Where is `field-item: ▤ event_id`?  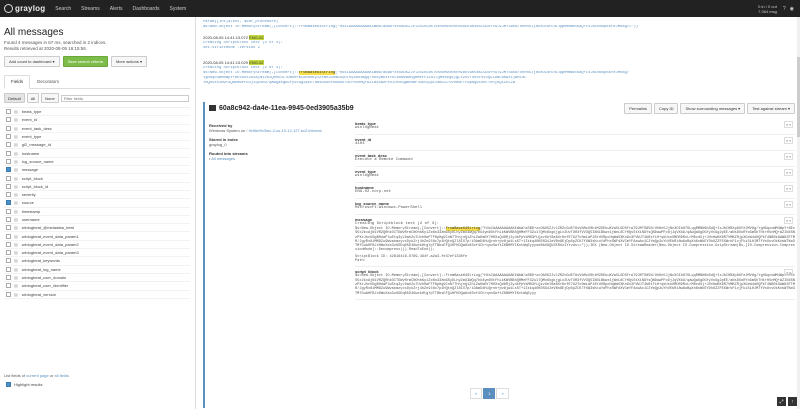 field-item: ▤ event_id is located at coordinates (97, 120).